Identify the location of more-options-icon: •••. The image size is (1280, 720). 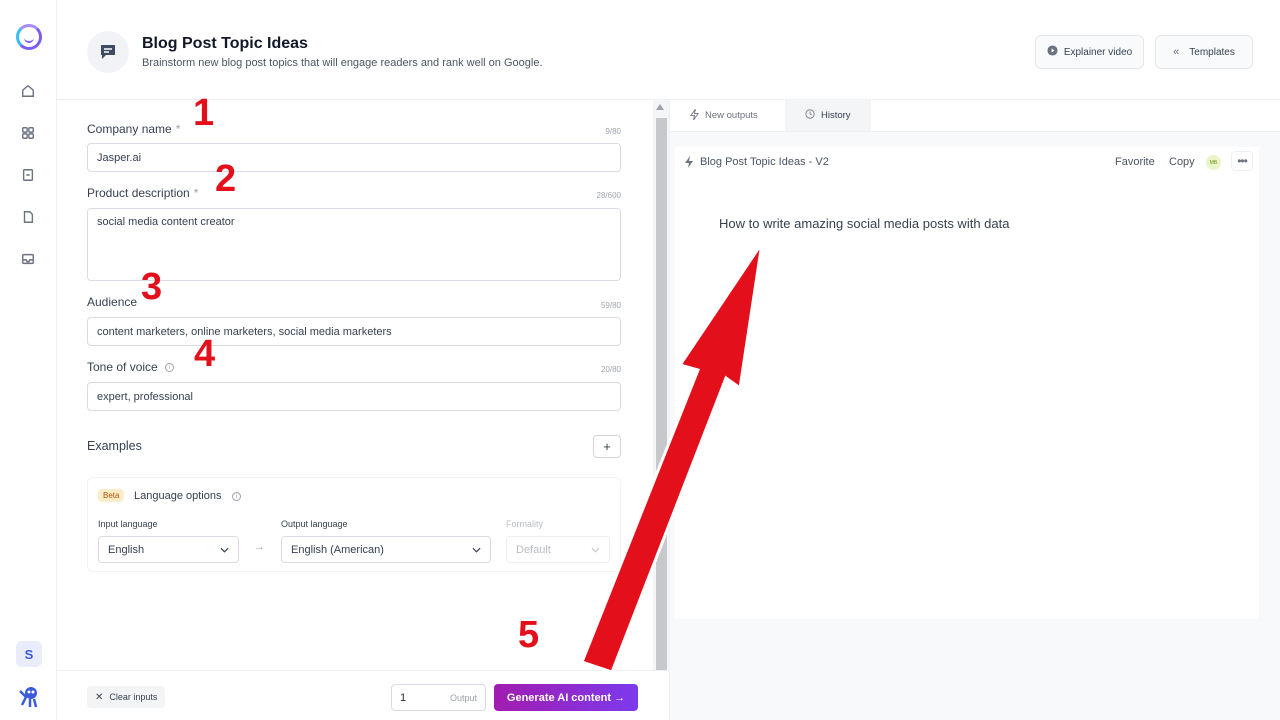
(1242, 161).